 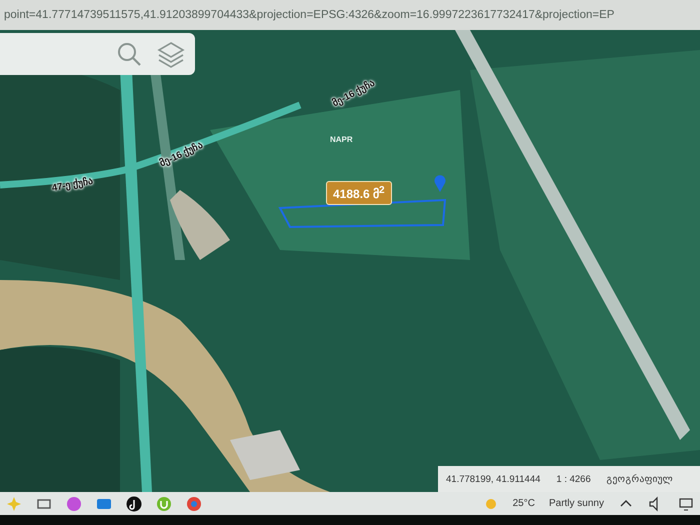 What do you see at coordinates (576, 503) in the screenshot?
I see `weather-text: Partly sunny` at bounding box center [576, 503].